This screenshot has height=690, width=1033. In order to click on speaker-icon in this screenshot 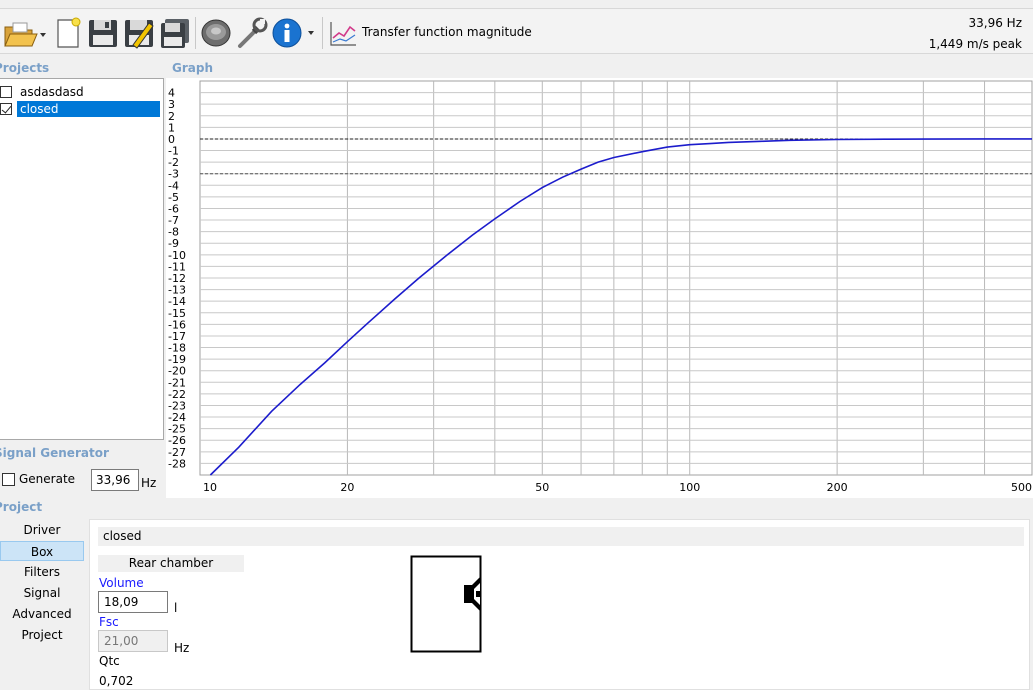, I will do `click(216, 33)`.